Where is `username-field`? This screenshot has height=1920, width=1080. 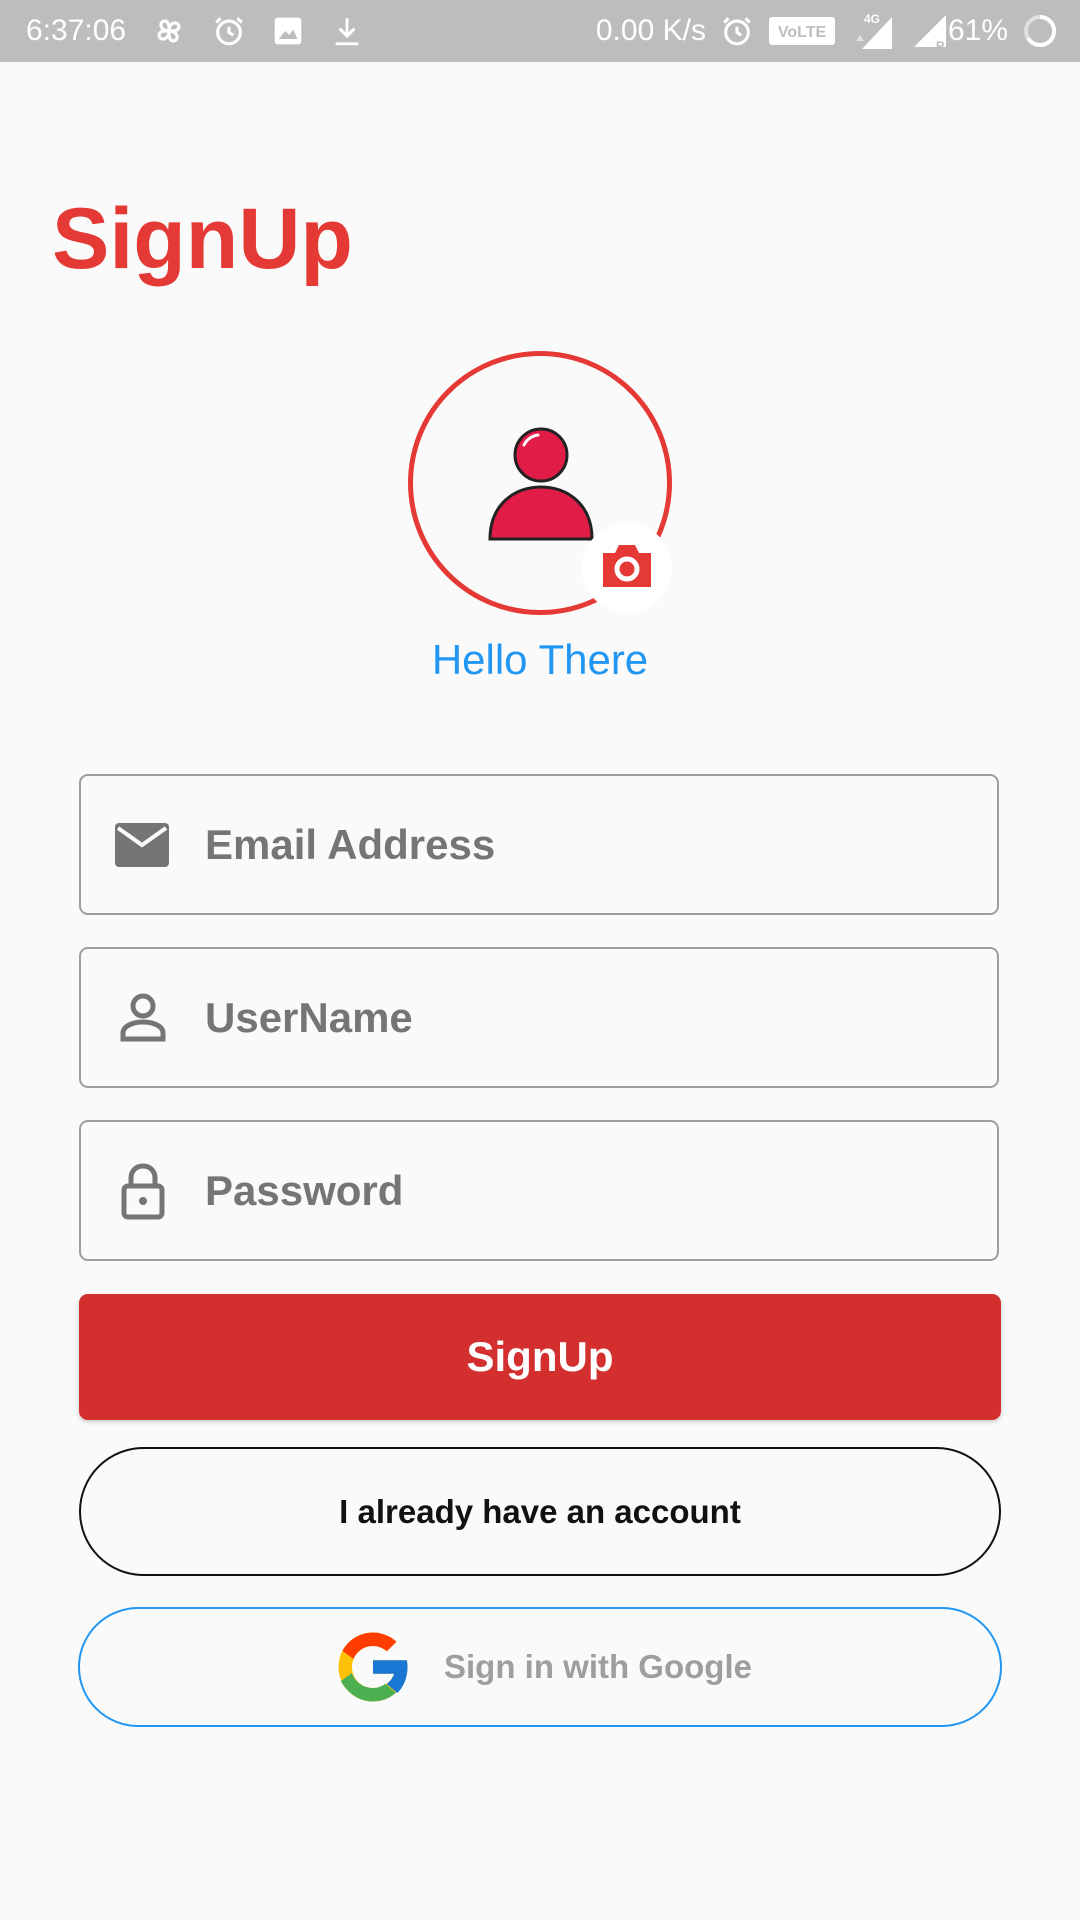 username-field is located at coordinates (539, 1017).